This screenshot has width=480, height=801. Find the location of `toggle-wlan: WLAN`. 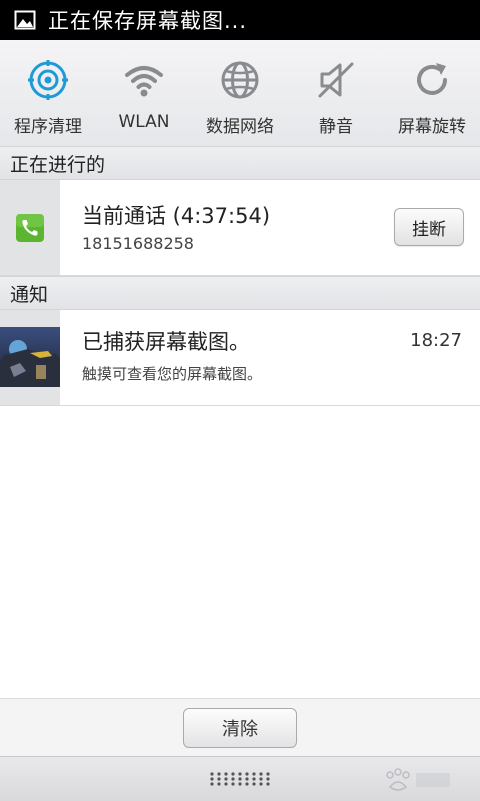

toggle-wlan: WLAN is located at coordinates (144, 93).